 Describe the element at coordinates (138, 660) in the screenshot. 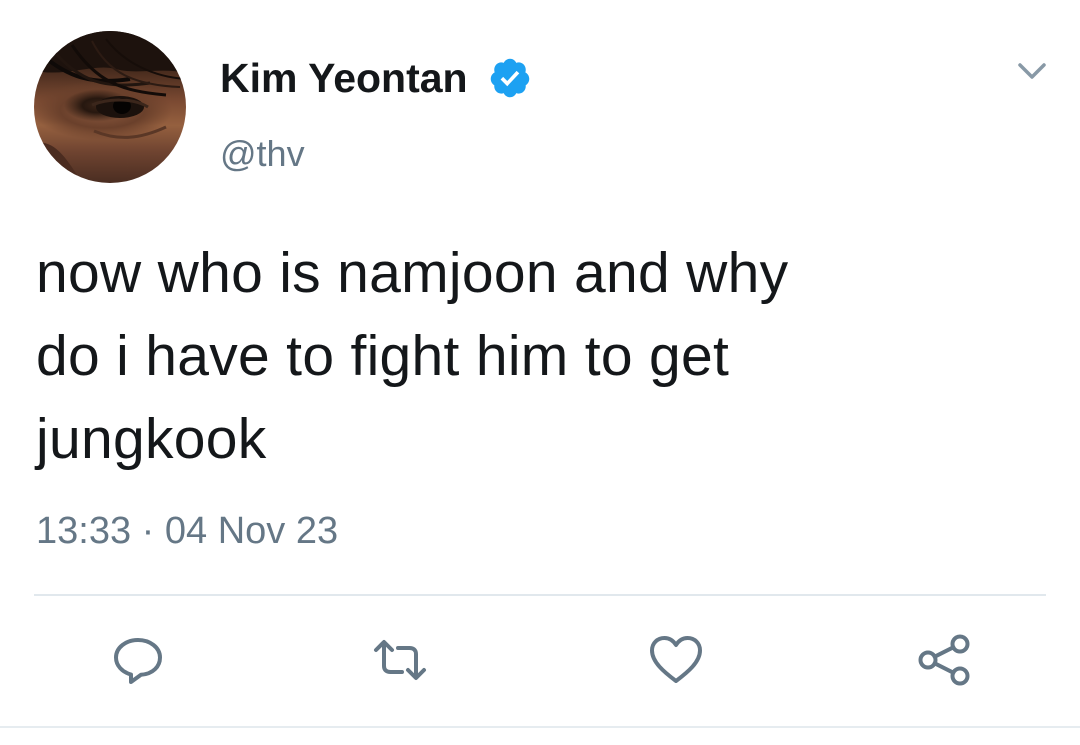

I see `reply-bubble-icon` at that location.